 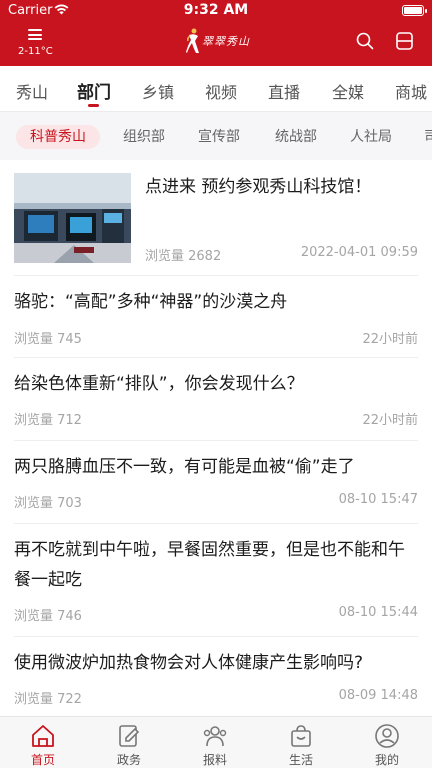 I want to click on nav-label: 我的, so click(x=386, y=760).